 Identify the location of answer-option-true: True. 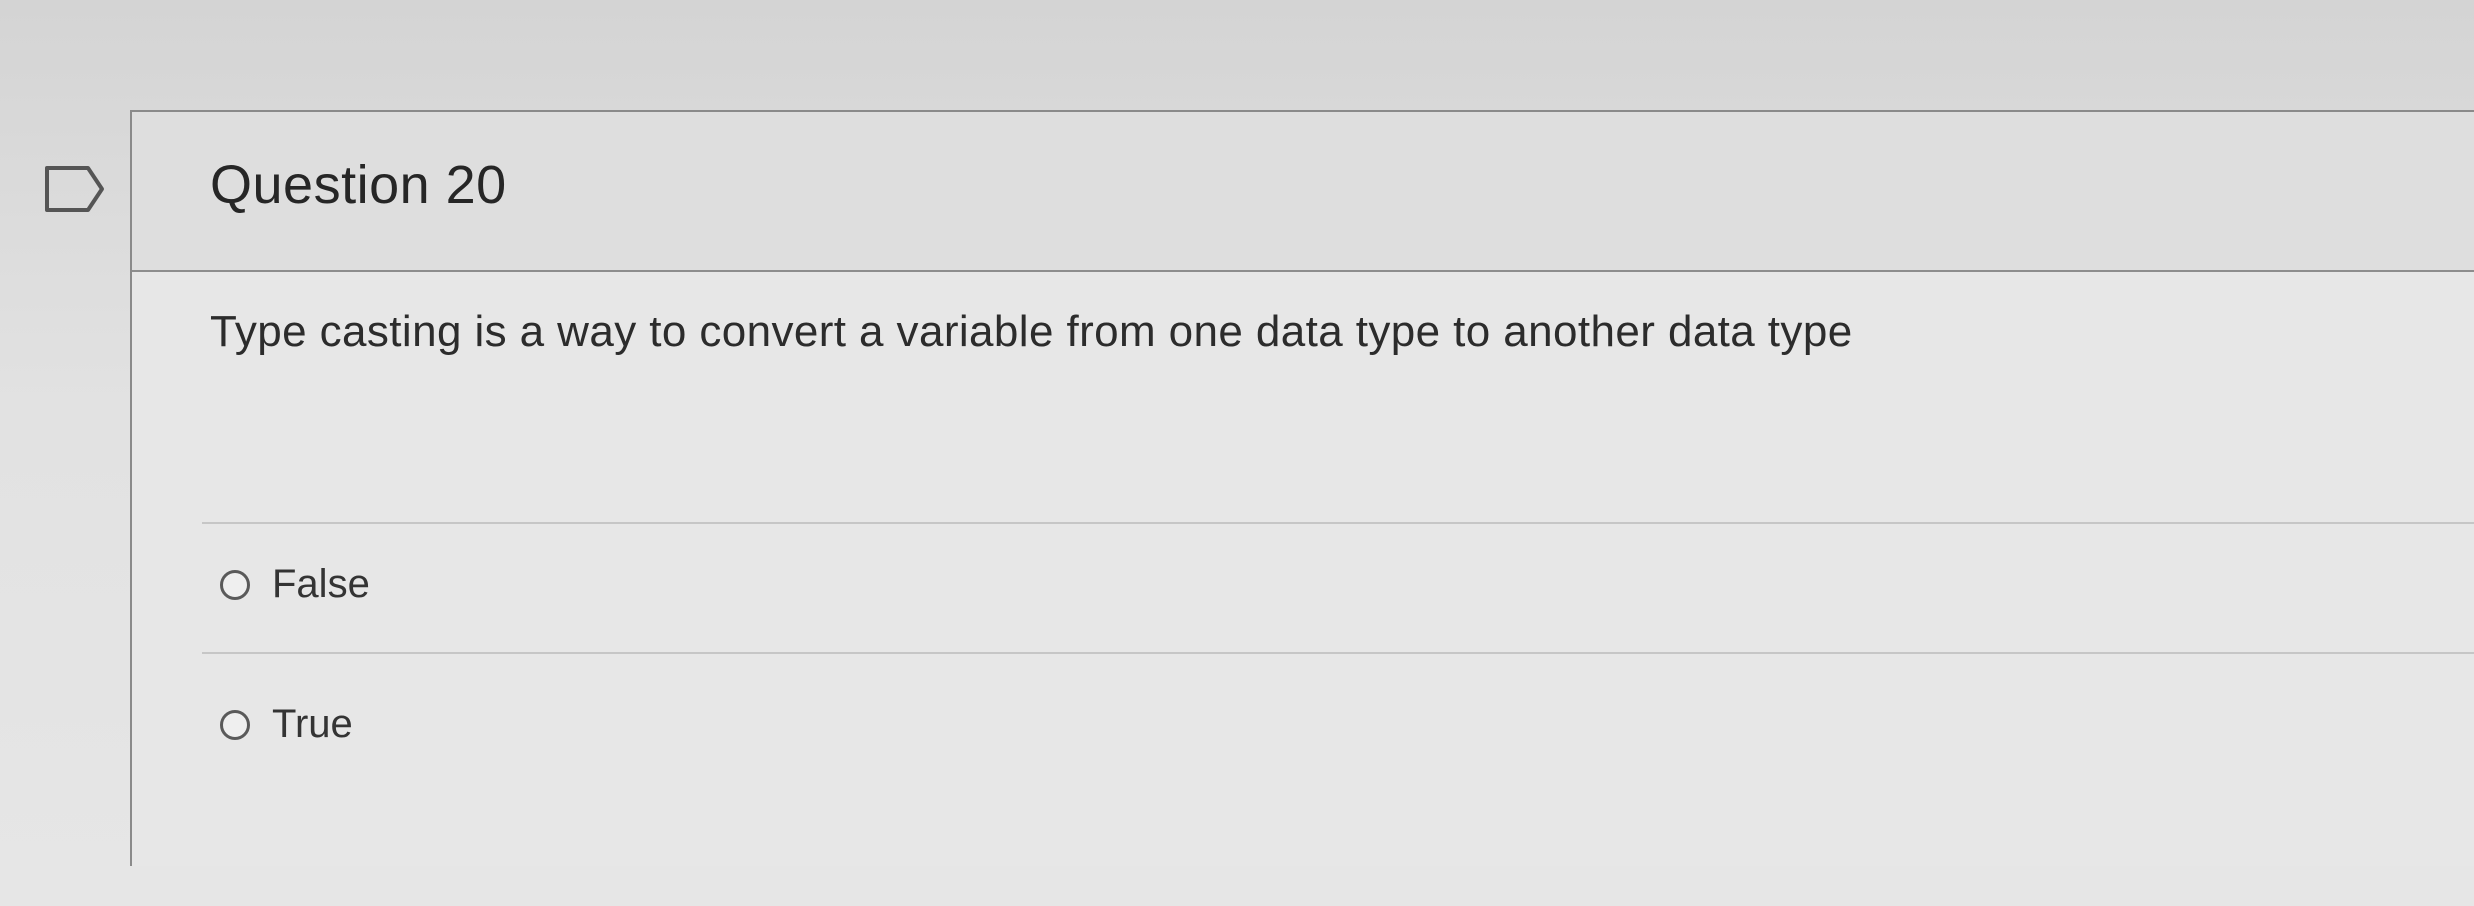
(286, 724).